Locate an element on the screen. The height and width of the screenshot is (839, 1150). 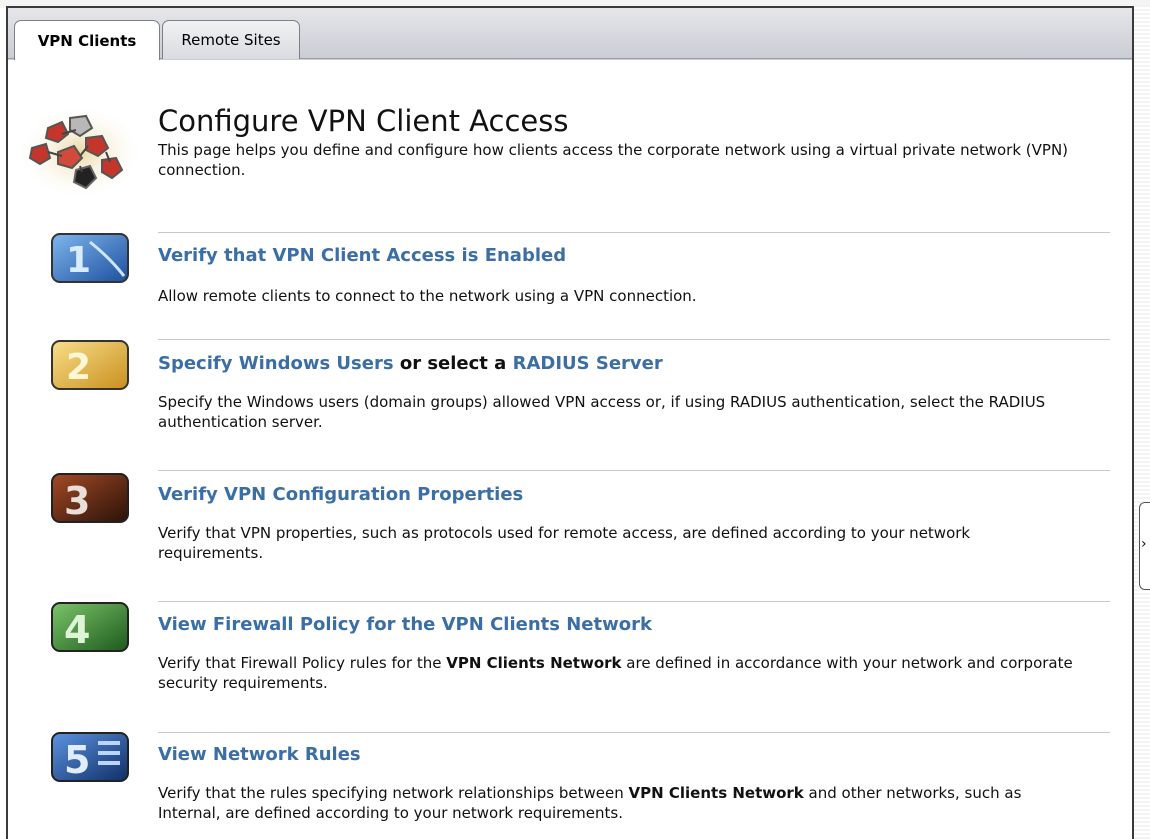
network-rules-link: View Network Rules is located at coordinates (259, 754).